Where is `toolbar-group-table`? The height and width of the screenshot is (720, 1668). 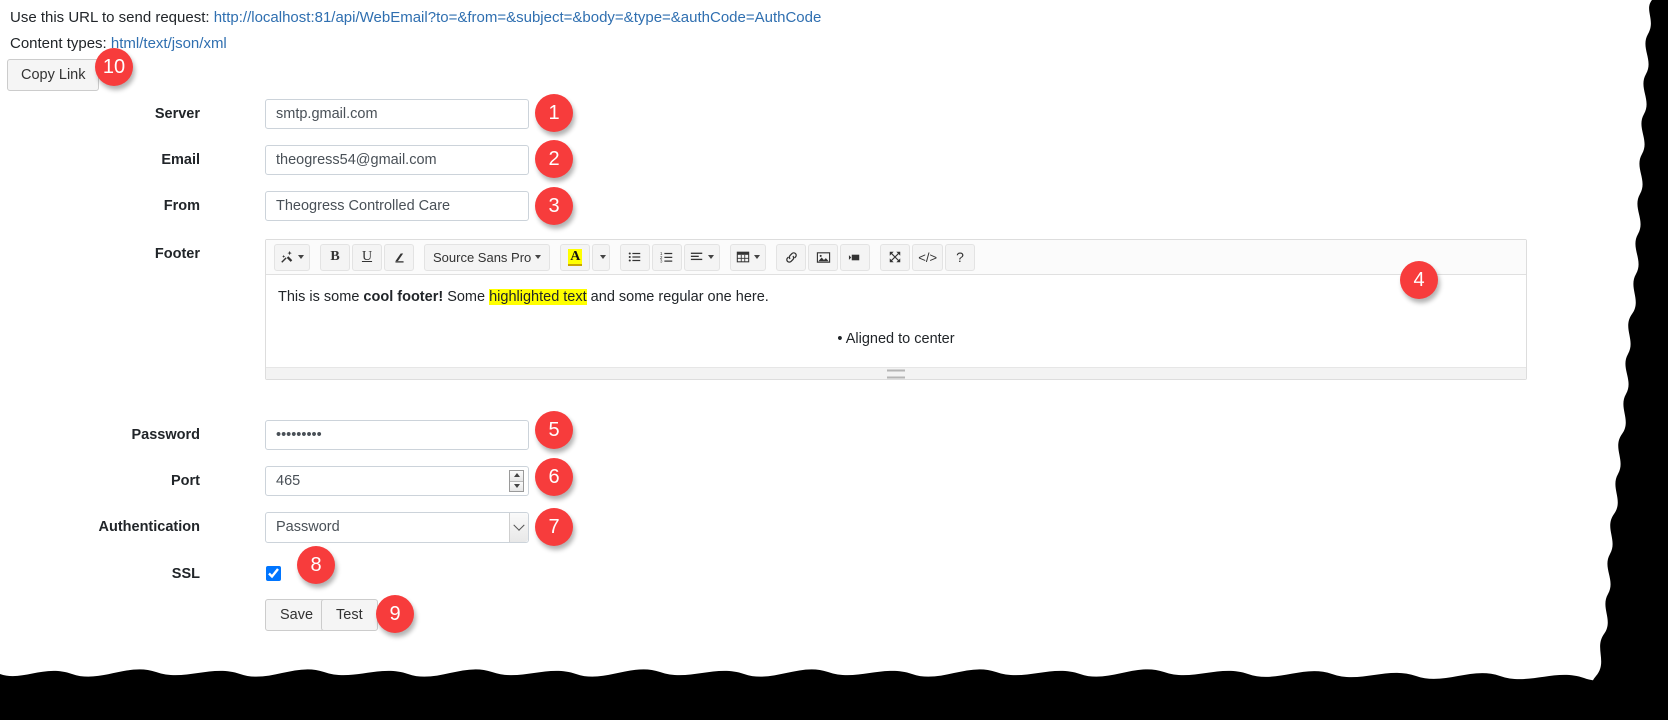 toolbar-group-table is located at coordinates (748, 257).